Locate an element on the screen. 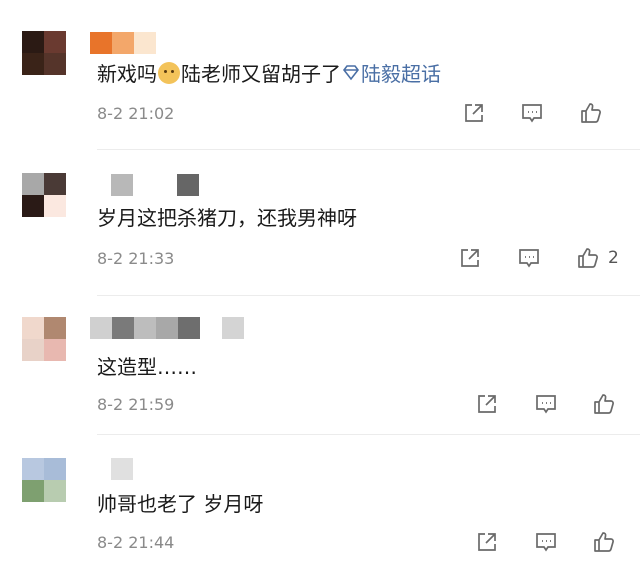 This screenshot has width=640, height=569. like-count: 2 is located at coordinates (613, 258).